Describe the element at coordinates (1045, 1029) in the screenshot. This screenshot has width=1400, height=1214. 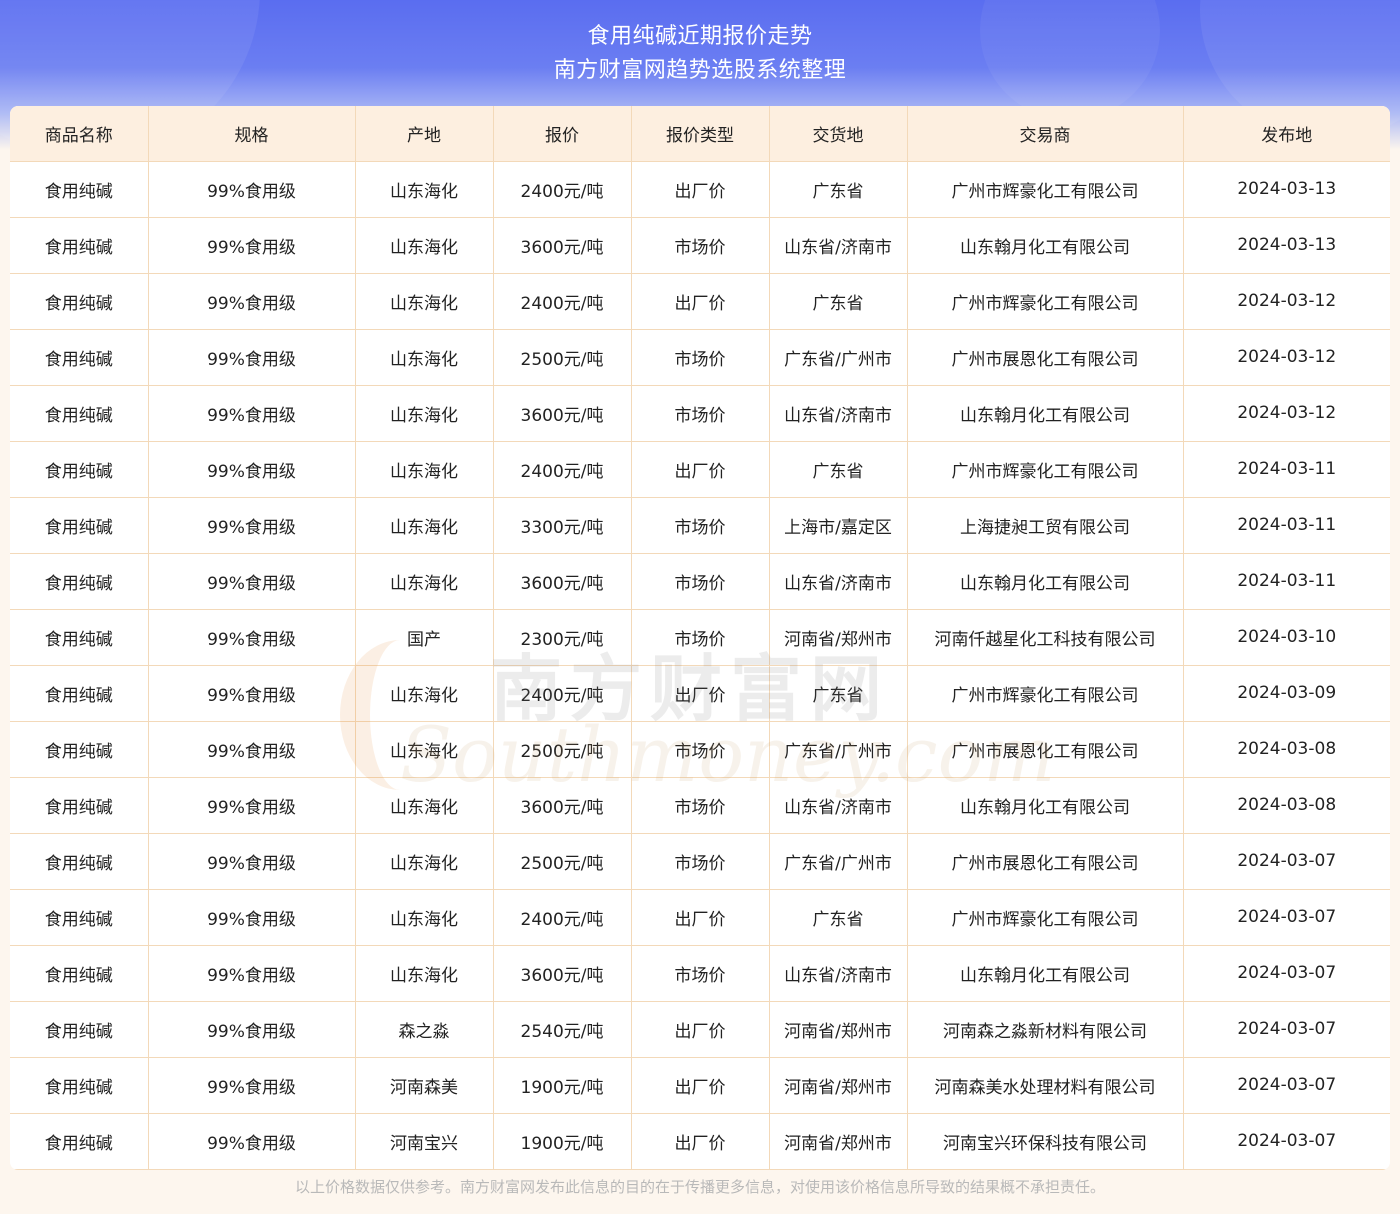
I see `table-cell: 河南森之淼新材料有限公司` at that location.